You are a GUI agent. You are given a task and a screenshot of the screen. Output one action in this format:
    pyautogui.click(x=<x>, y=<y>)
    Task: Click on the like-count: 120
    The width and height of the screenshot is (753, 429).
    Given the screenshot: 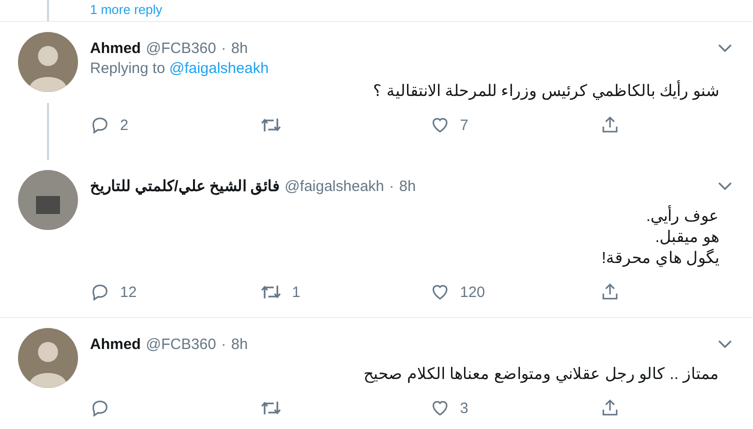 What is the action you would take?
    pyautogui.click(x=473, y=292)
    